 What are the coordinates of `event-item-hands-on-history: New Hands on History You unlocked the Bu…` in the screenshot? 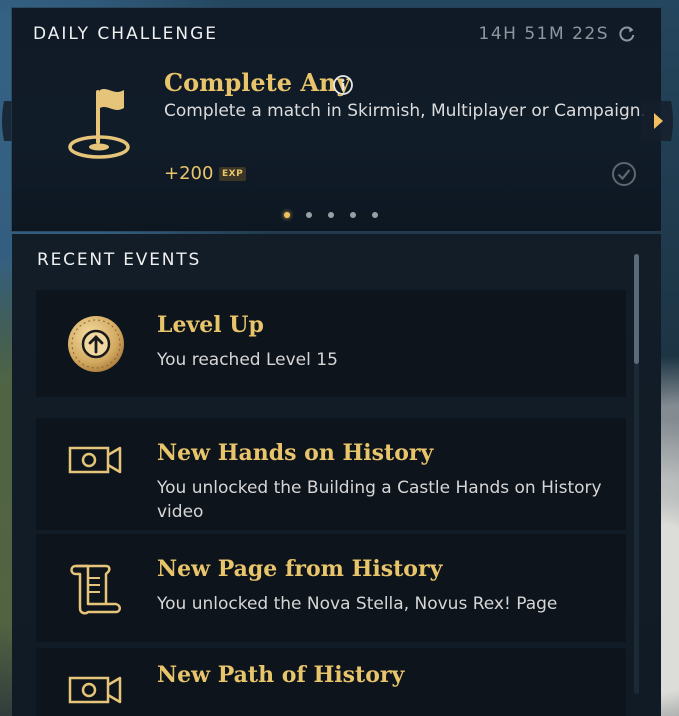 It's located at (331, 474).